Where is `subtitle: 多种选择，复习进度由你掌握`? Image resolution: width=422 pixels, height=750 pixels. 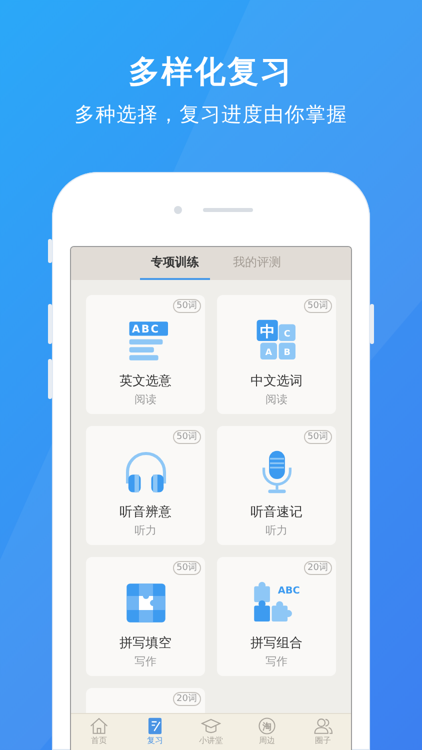 subtitle: 多种选择，复习进度由你掌握 is located at coordinates (211, 114).